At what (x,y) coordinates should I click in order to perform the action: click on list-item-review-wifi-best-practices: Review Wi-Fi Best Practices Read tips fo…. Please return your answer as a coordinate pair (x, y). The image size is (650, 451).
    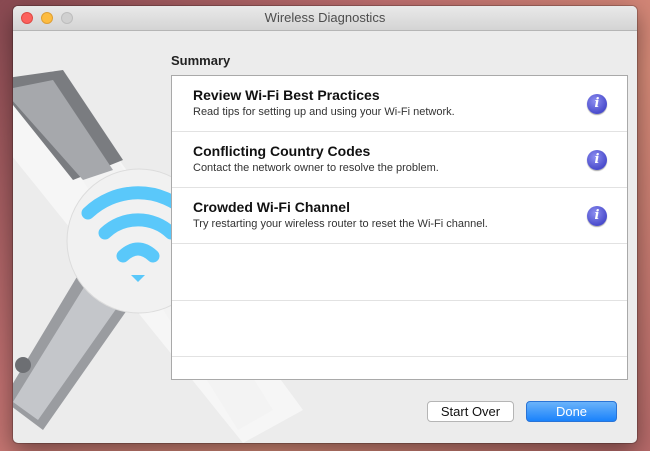
    Looking at the image, I should click on (399, 104).